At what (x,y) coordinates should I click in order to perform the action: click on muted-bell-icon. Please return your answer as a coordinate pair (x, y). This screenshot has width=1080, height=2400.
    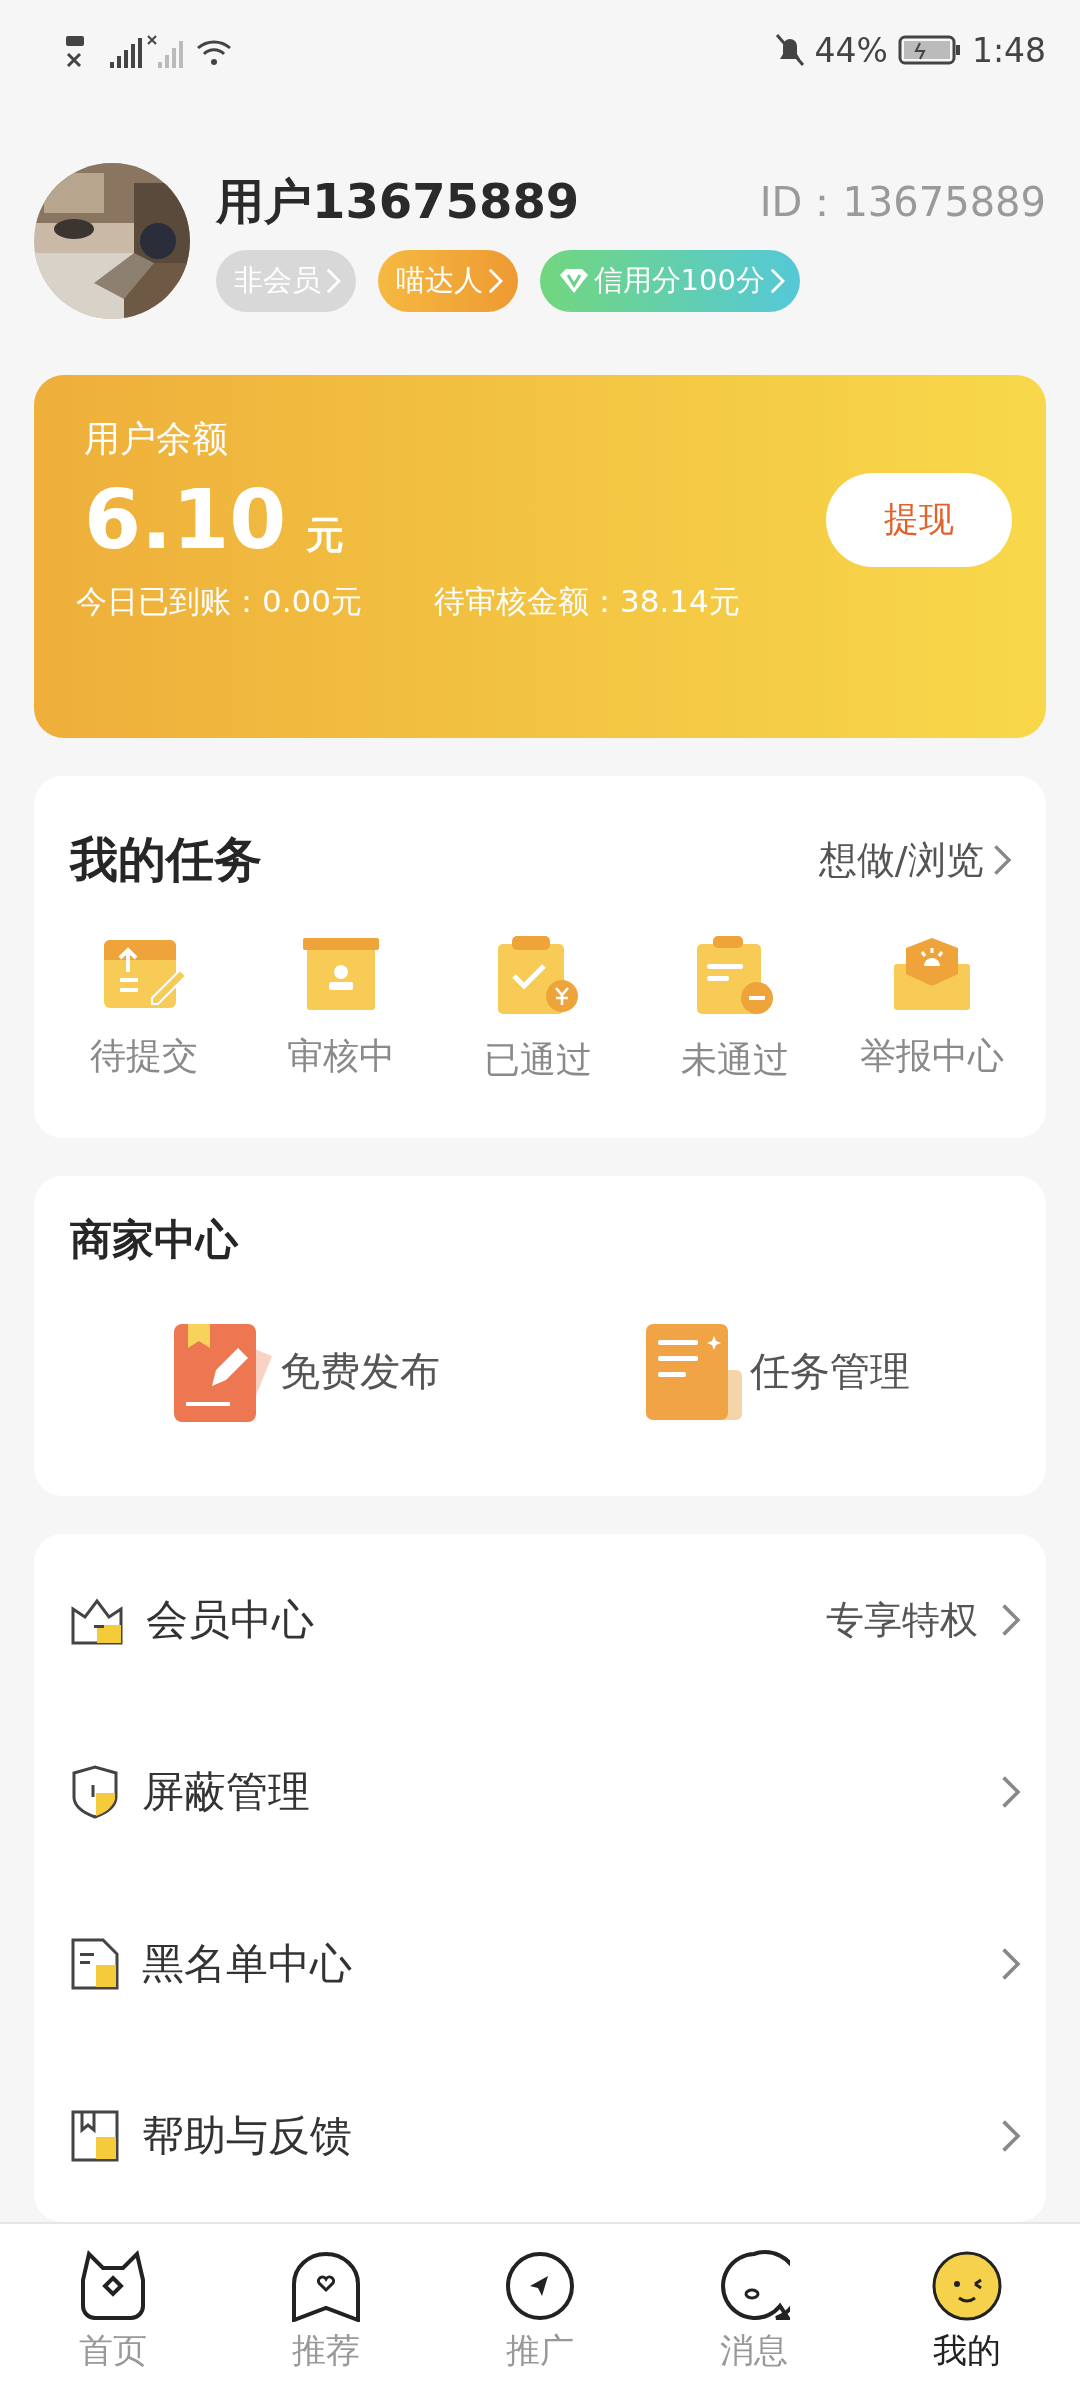
    Looking at the image, I should click on (789, 50).